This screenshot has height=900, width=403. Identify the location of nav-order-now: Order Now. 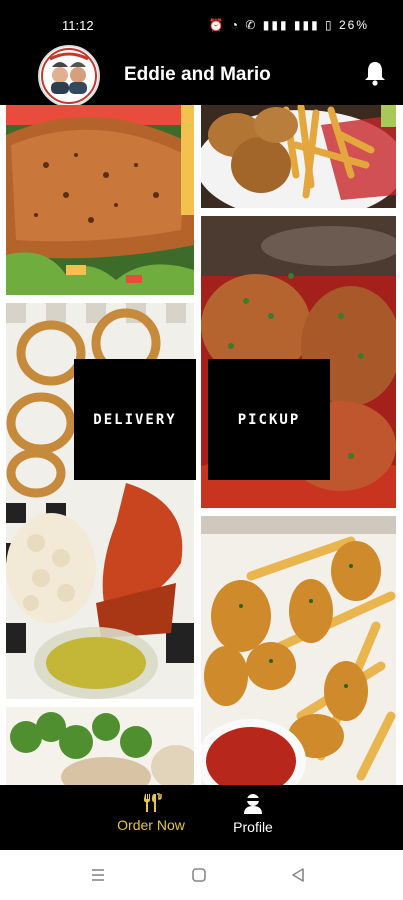
(151, 813).